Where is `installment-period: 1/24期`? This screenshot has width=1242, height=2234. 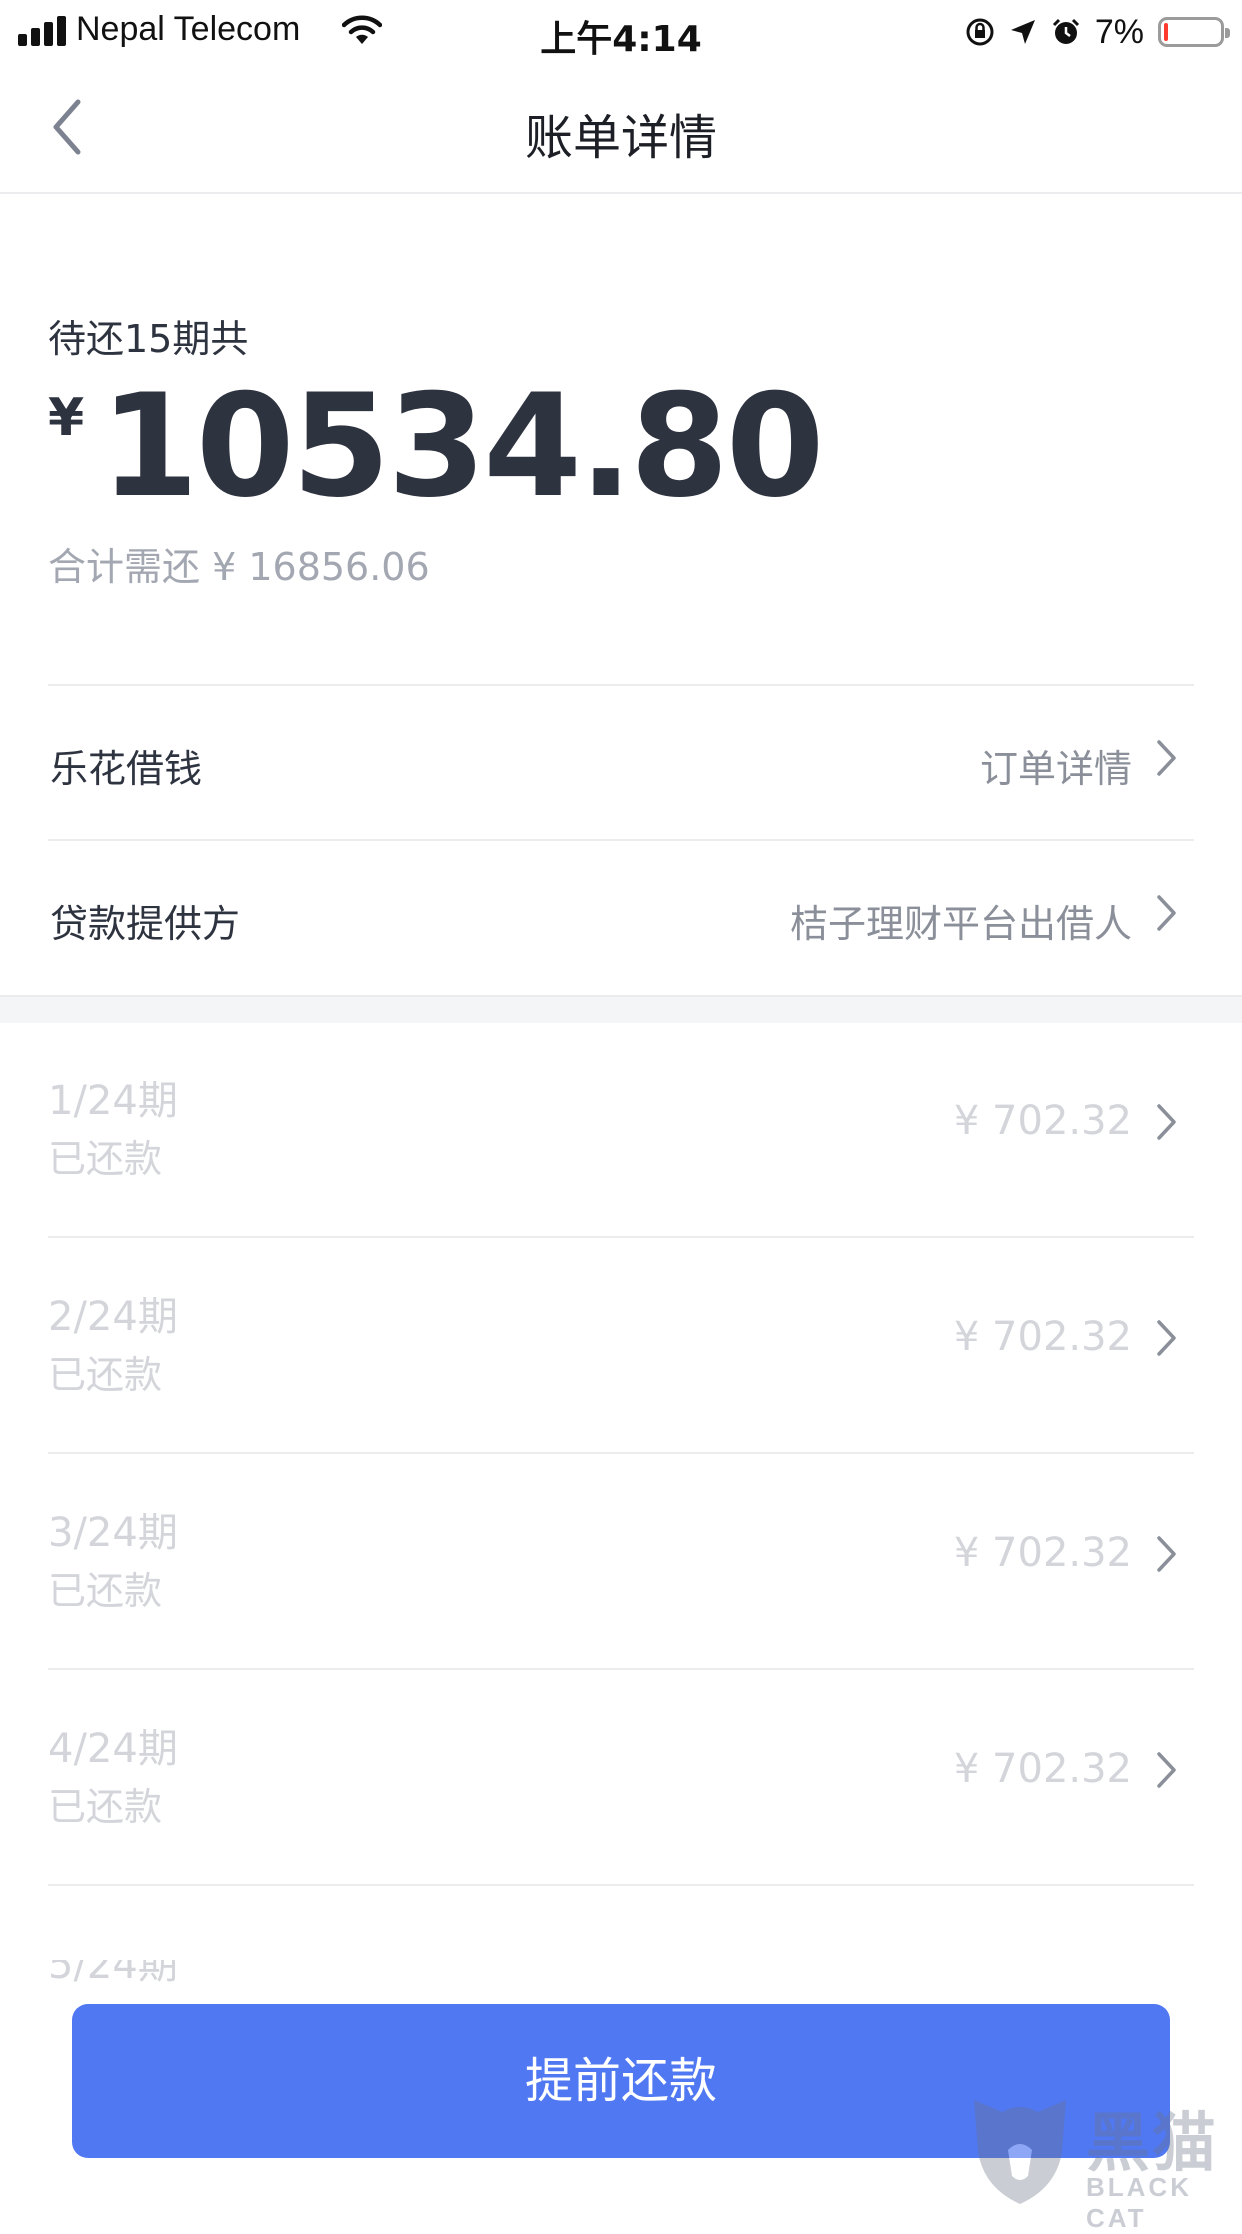 installment-period: 1/24期 is located at coordinates (113, 1101).